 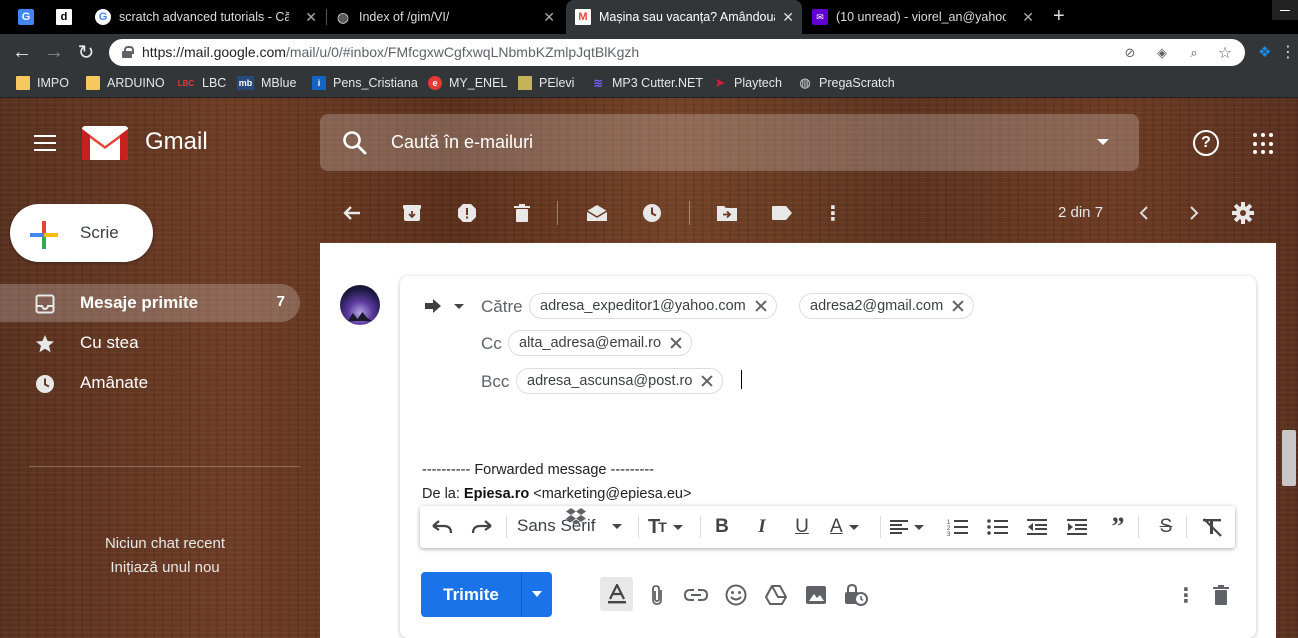 I want to click on search-options-caret-icon, so click(x=1103, y=142).